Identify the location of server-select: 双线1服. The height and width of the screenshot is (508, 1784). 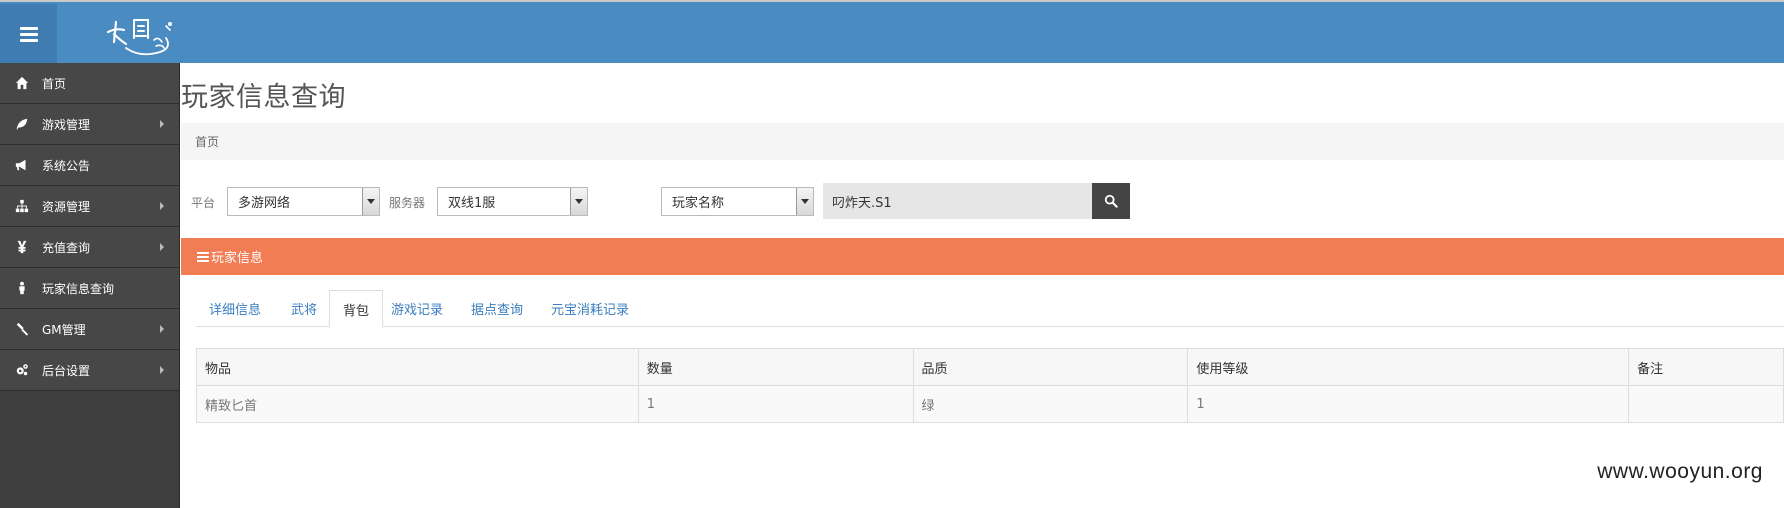
(512, 201).